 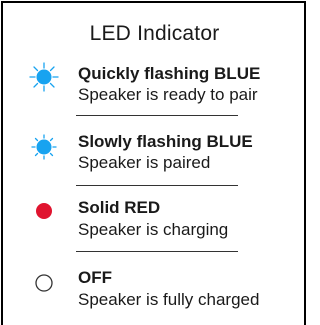 I want to click on led-status-label: Solid RED, so click(x=119, y=207).